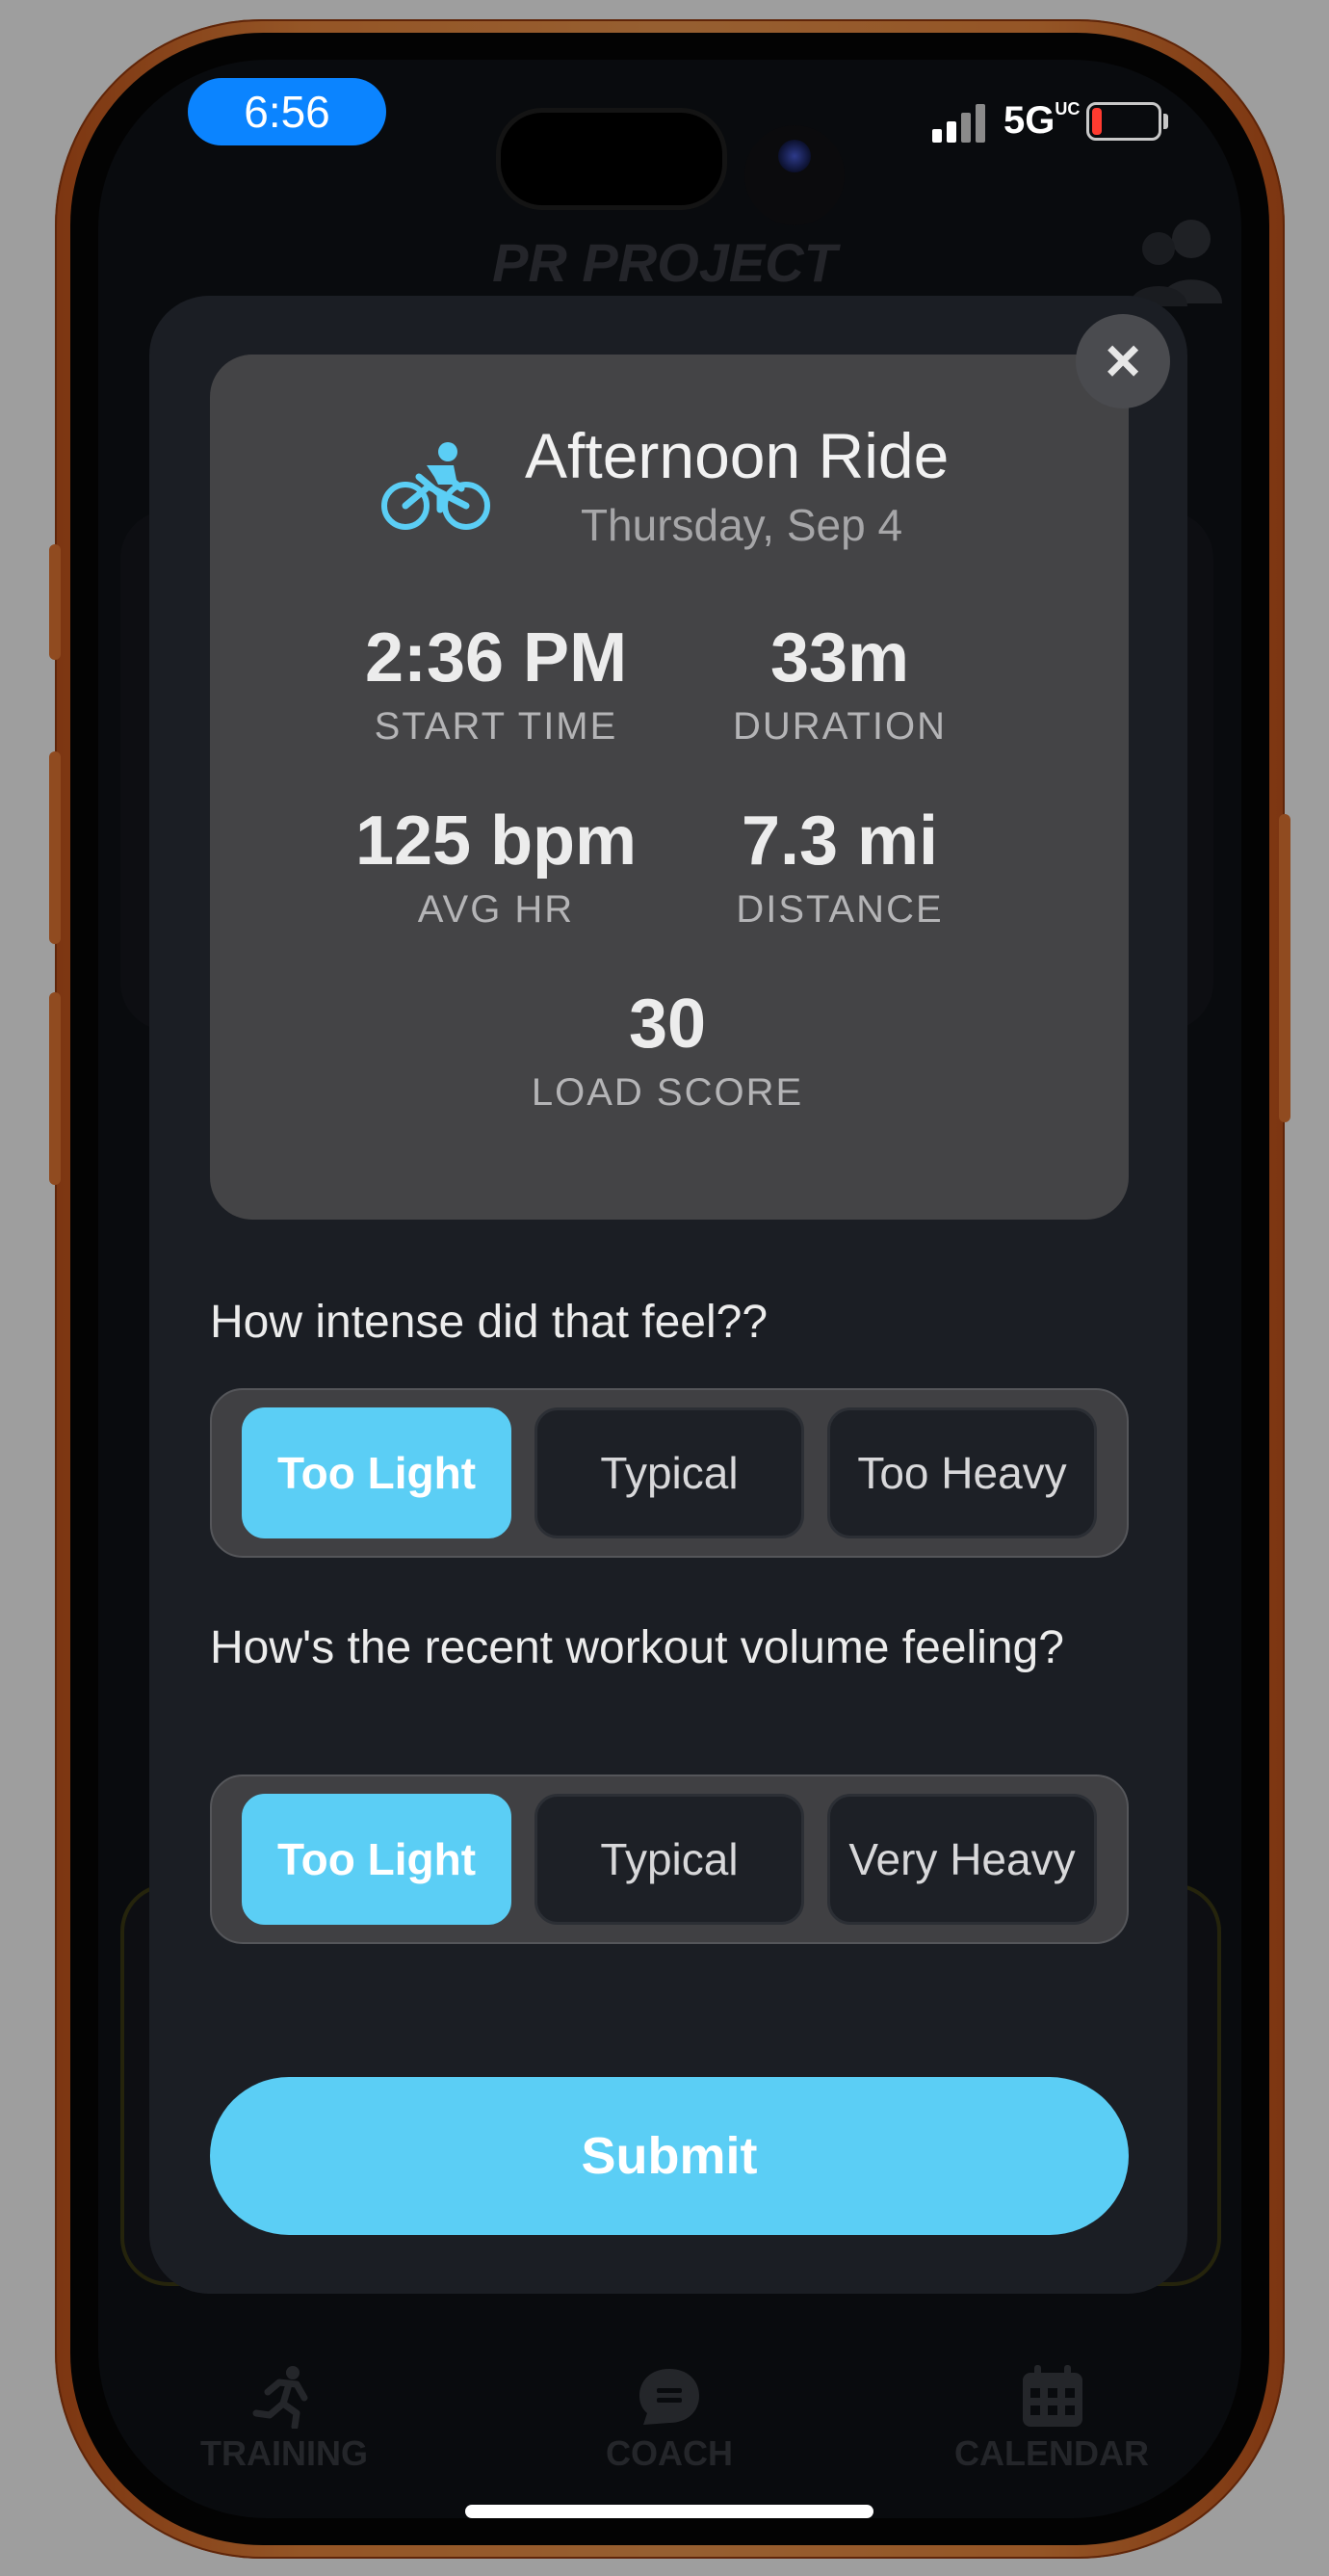 This screenshot has height=2576, width=1329. What do you see at coordinates (284, 2453) in the screenshot?
I see `tab-training: TRAINING` at bounding box center [284, 2453].